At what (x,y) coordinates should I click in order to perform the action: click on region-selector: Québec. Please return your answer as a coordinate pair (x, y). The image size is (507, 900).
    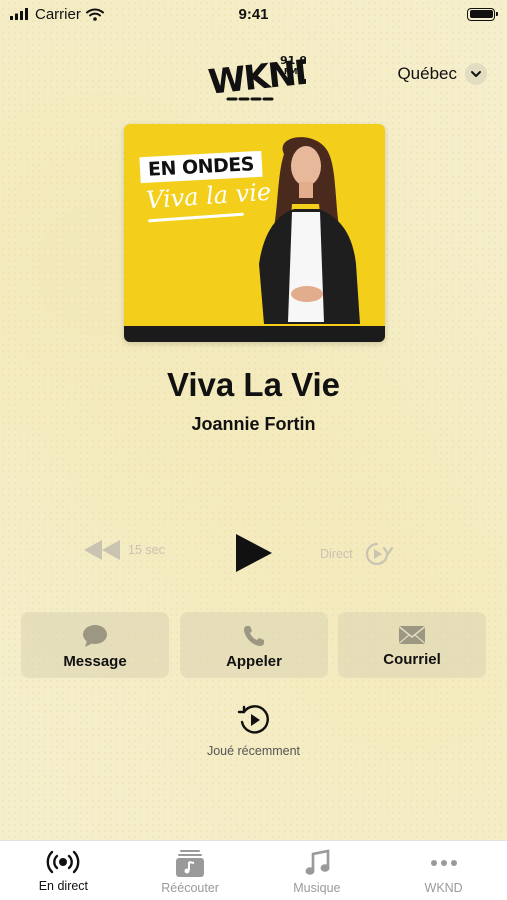
    Looking at the image, I should click on (442, 74).